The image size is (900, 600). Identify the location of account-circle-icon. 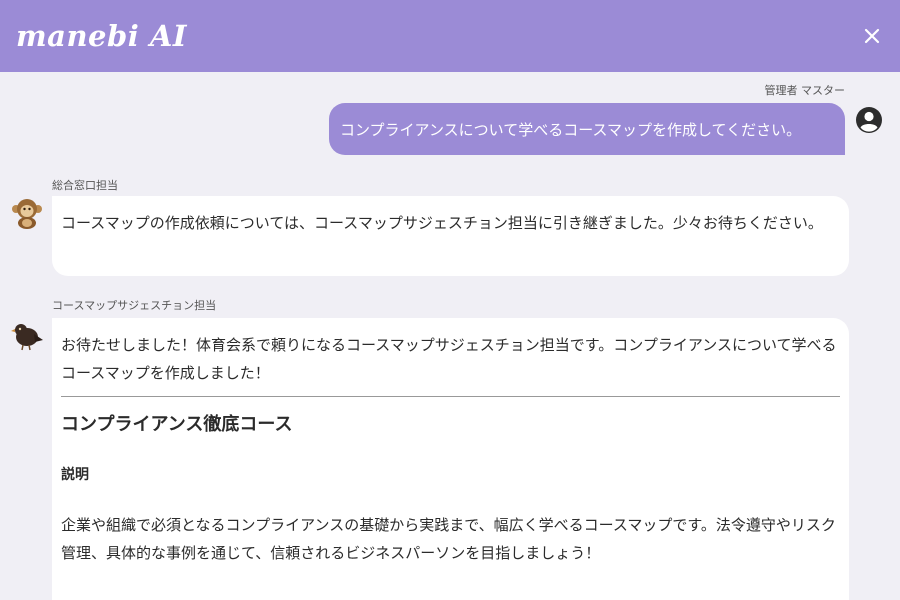
(869, 120).